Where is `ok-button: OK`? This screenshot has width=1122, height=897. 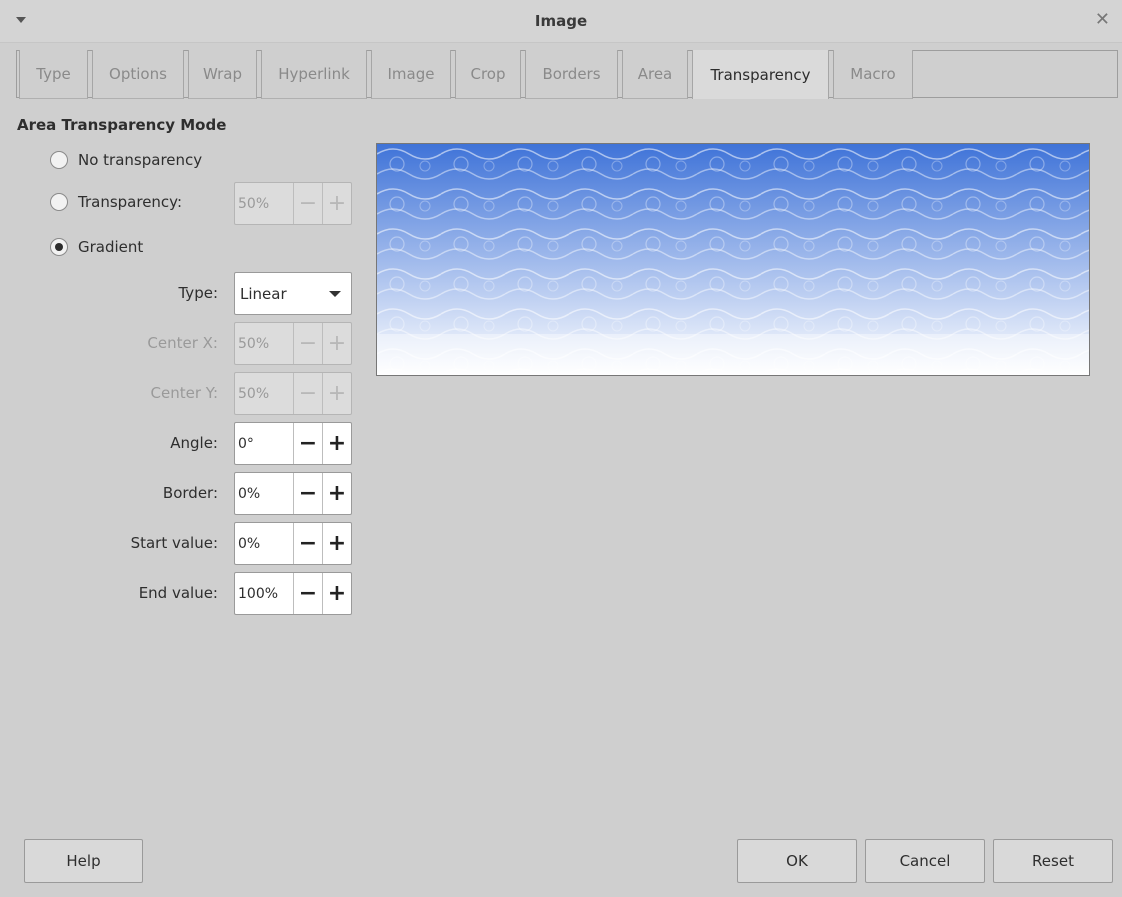
ok-button: OK is located at coordinates (797, 861).